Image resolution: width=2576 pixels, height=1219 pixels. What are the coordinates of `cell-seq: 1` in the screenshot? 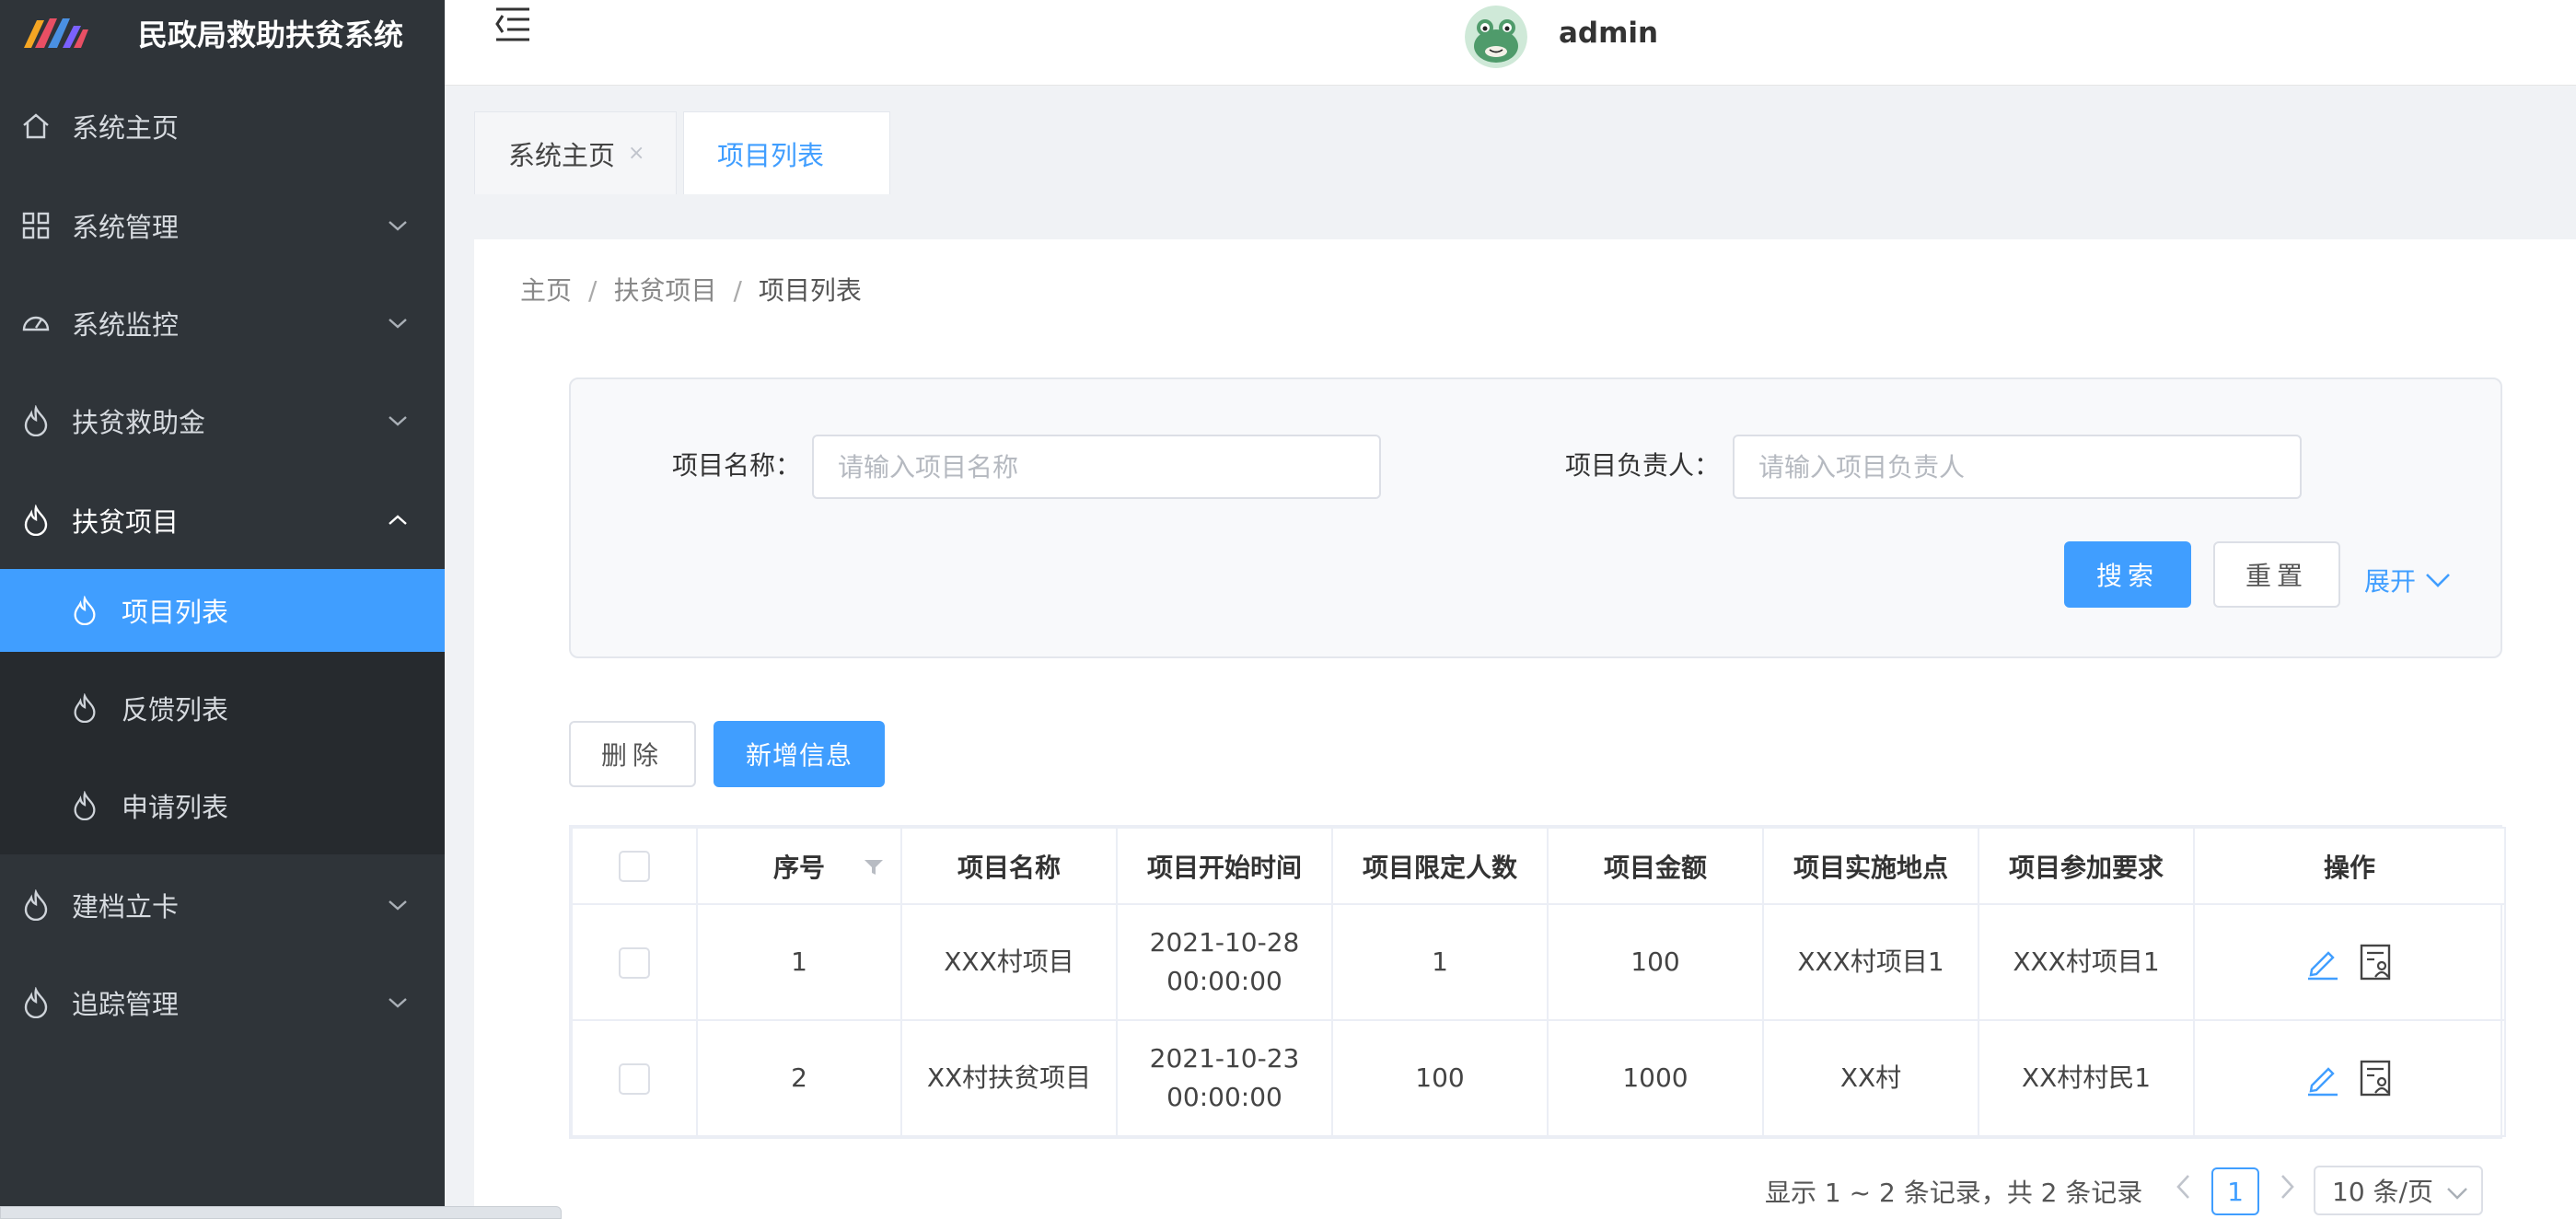 It's located at (799, 962).